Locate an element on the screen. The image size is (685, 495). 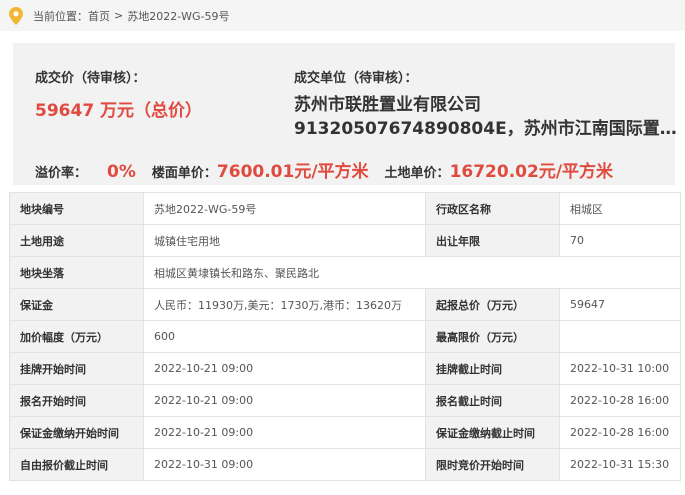
field-label: 起报总价（万元） is located at coordinates (492, 304).